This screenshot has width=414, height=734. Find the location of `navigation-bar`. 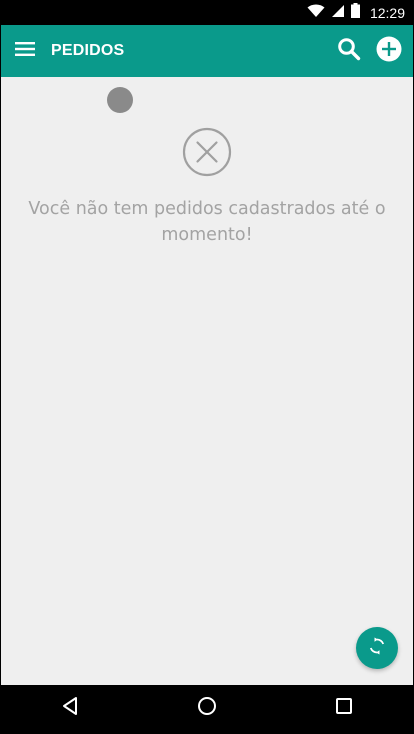

navigation-bar is located at coordinates (207, 708).